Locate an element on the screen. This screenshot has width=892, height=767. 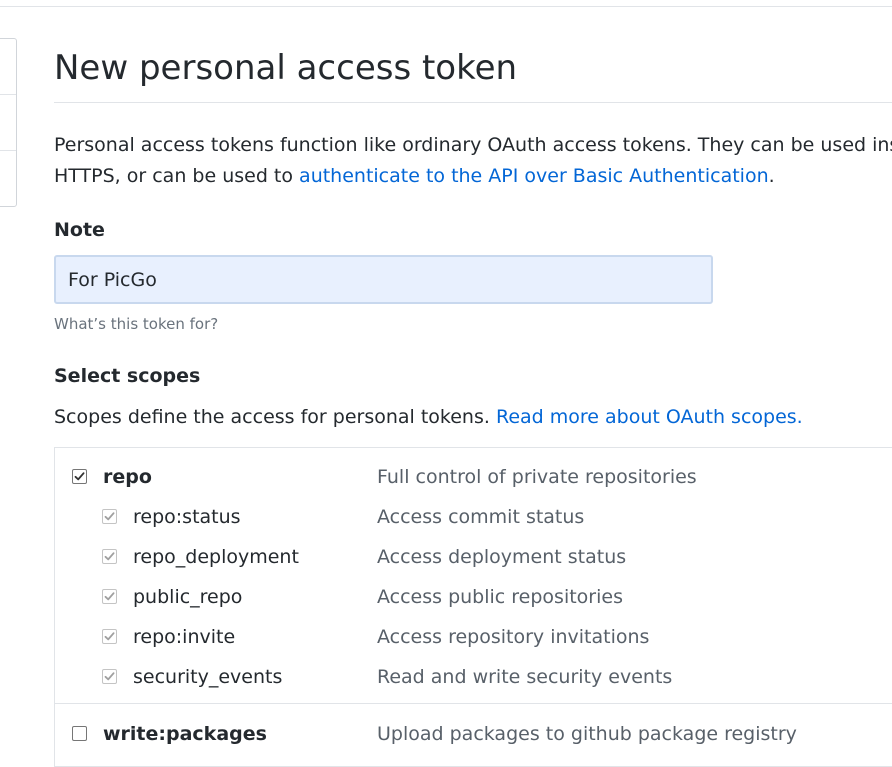
scope-row-repo-status: repo:status Access commit status is located at coordinates (473, 517).